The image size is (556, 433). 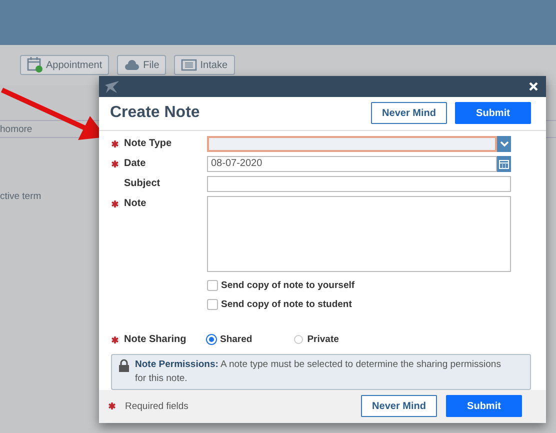 What do you see at coordinates (16, 129) in the screenshot?
I see `background-text: homore` at bounding box center [16, 129].